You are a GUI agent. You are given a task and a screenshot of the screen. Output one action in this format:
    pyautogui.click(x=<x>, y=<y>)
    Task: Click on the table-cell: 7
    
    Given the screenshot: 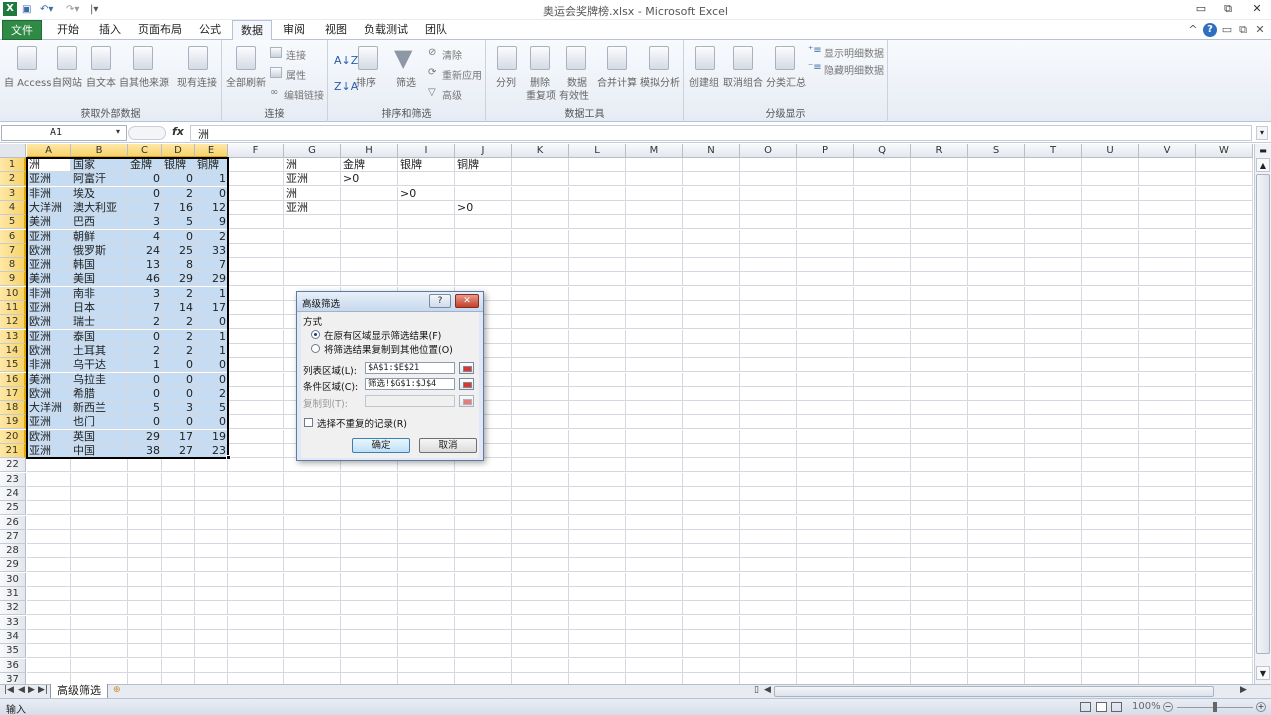 What is the action you would take?
    pyautogui.click(x=211, y=265)
    